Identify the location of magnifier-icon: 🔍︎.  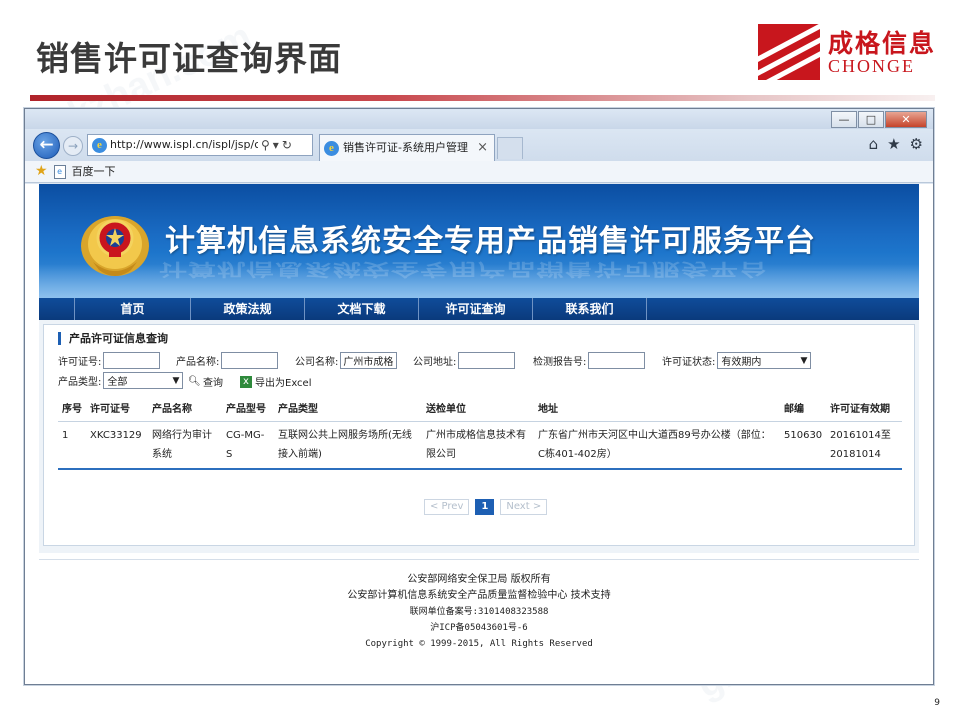
(194, 381).